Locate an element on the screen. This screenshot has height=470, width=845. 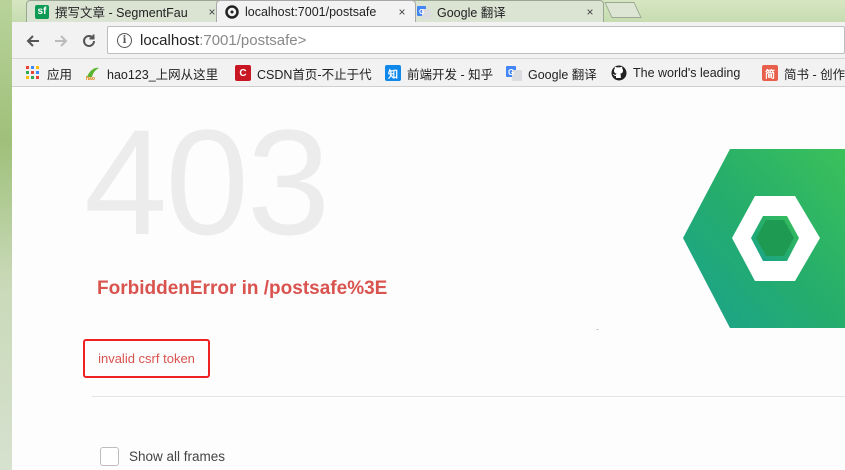
back-arrow-icon is located at coordinates (32, 41).